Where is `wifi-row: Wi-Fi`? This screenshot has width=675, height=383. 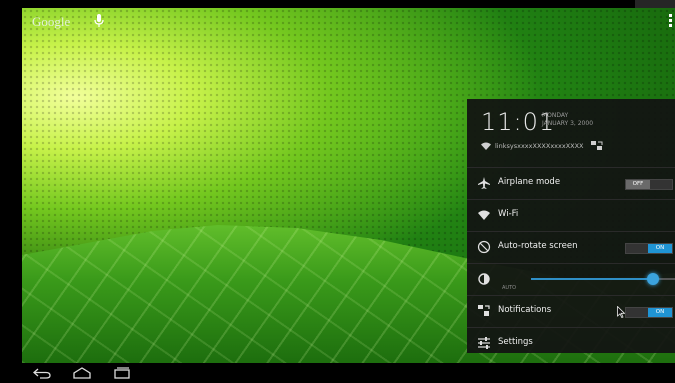 wifi-row: Wi-Fi is located at coordinates (571, 215).